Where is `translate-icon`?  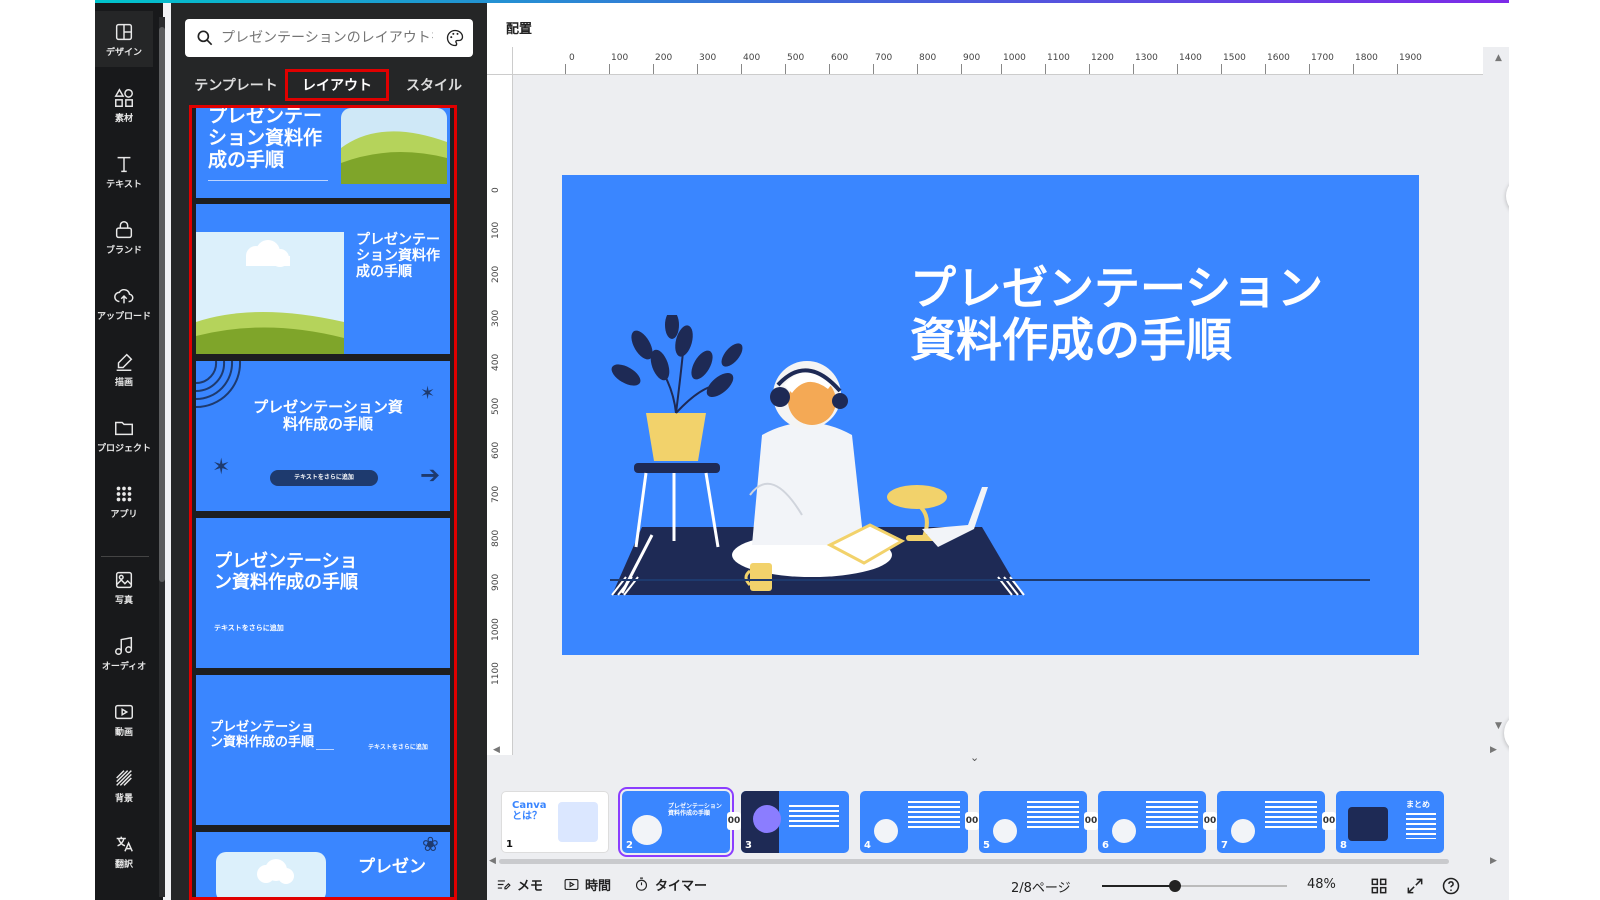 translate-icon is located at coordinates (124, 844).